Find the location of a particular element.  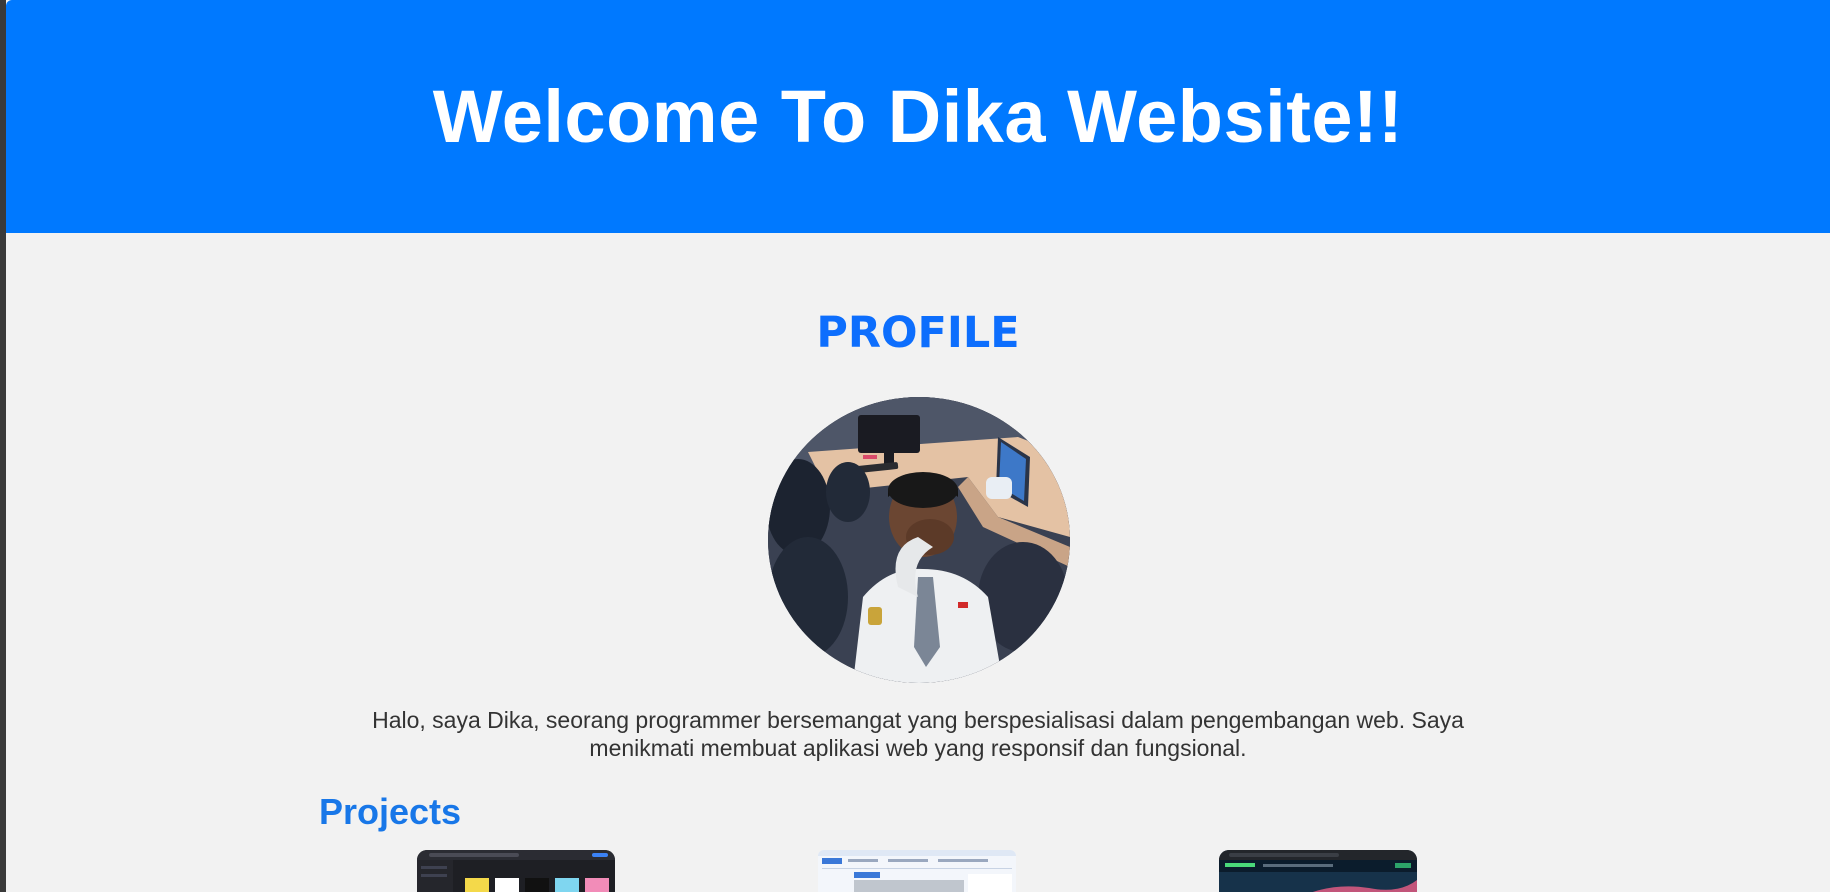

site-title: Welcome To Dika Website!! is located at coordinates (918, 116).